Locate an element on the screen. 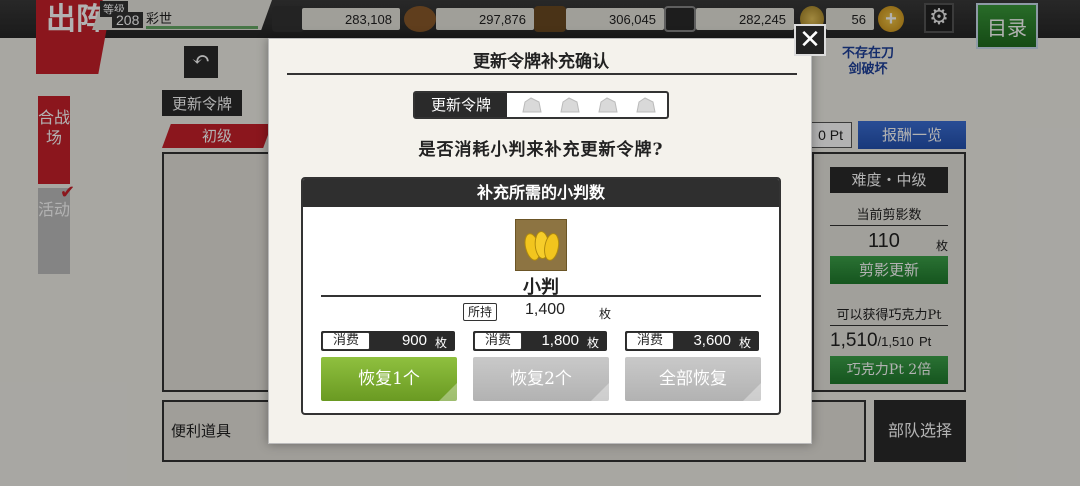 The height and width of the screenshot is (486, 1080). koban-icon is located at coordinates (541, 245).